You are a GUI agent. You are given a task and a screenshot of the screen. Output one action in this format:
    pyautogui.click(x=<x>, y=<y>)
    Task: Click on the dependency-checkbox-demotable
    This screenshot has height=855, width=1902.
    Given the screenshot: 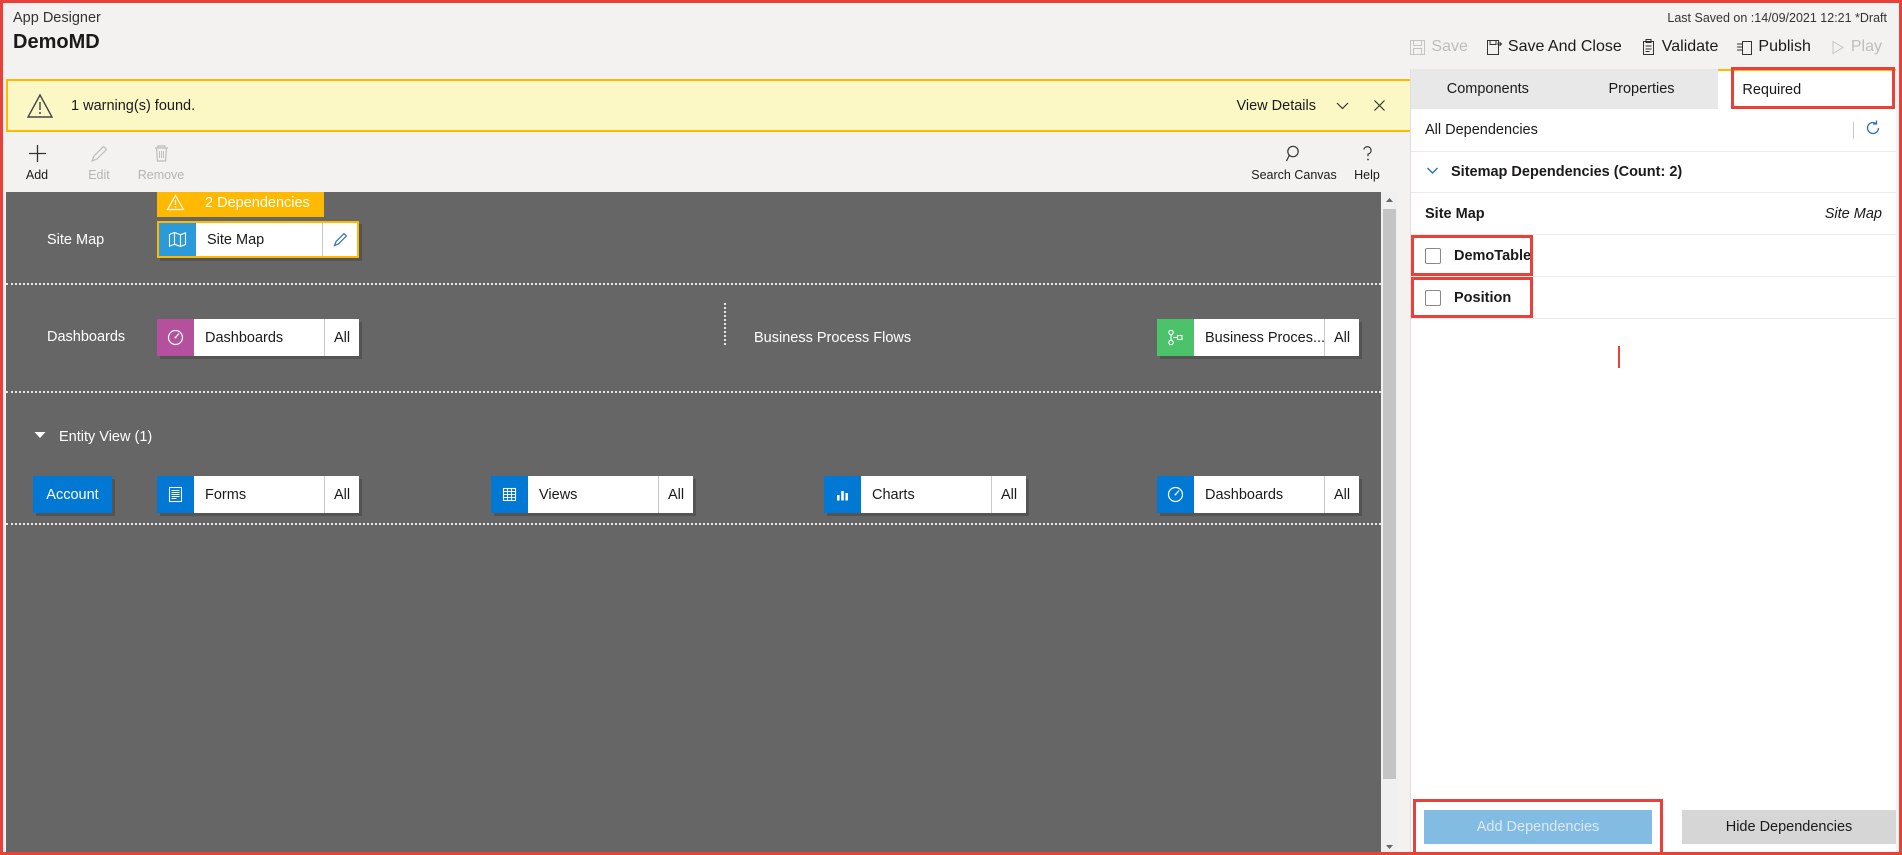 What is the action you would take?
    pyautogui.click(x=1433, y=255)
    